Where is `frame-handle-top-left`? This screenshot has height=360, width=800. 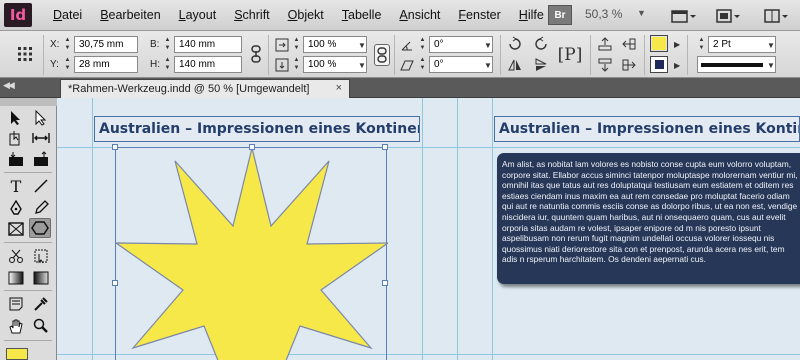
frame-handle-top-left is located at coordinates (115, 147).